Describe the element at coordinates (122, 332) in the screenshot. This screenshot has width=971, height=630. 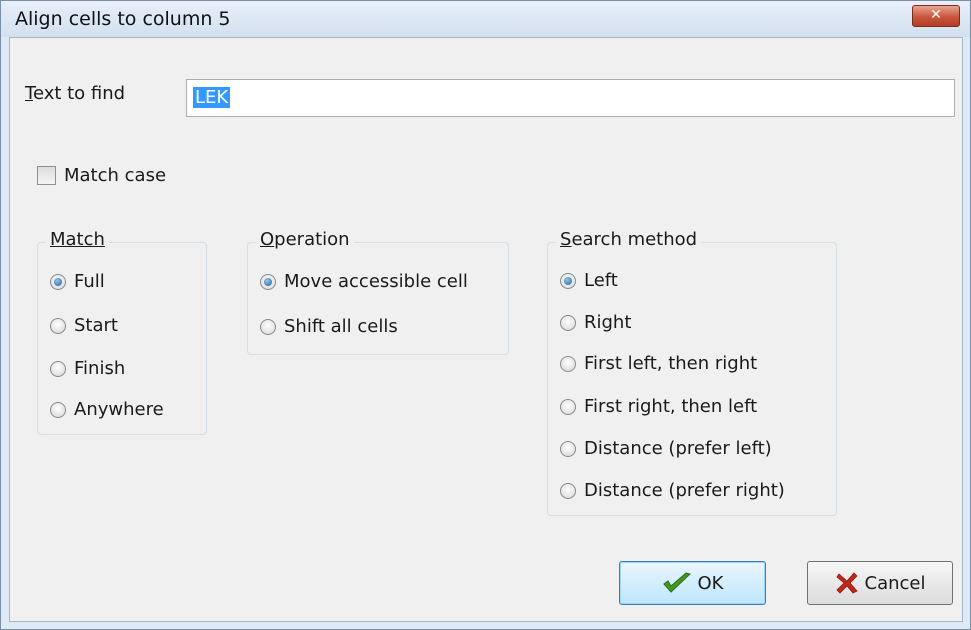
I see `match-group: Match Full Start Finish Anywhere` at that location.